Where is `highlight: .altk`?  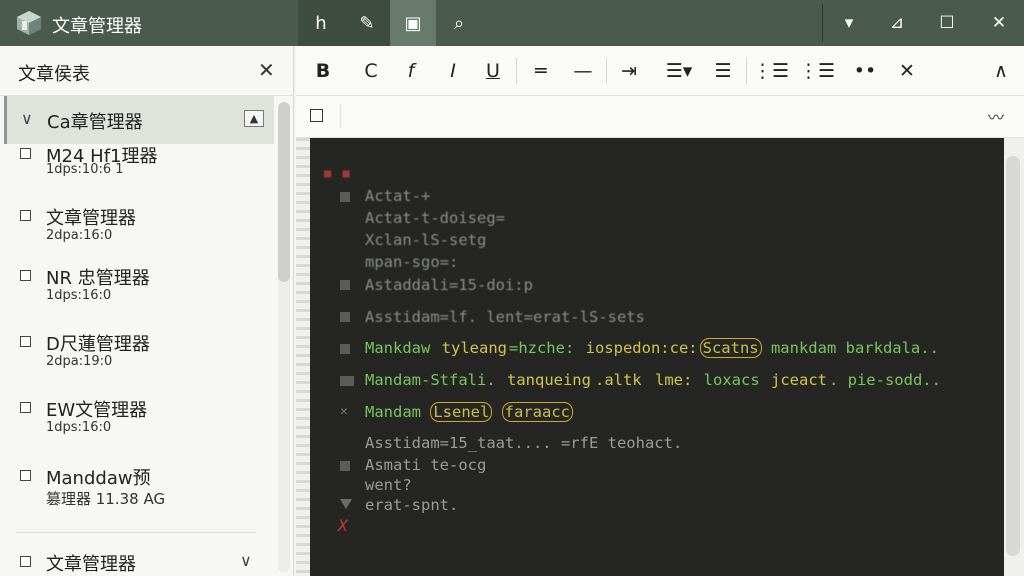
highlight: .altk is located at coordinates (618, 380).